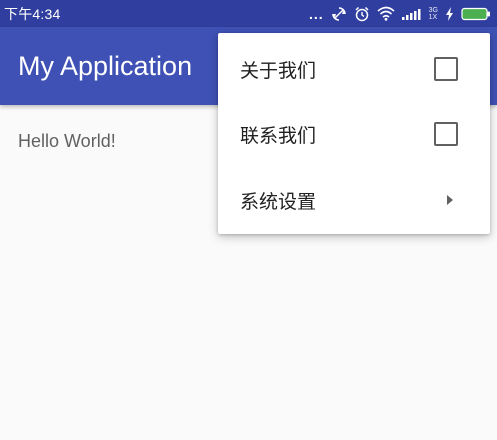  I want to click on menu-item-contact-us: 联系我们, so click(354, 134).